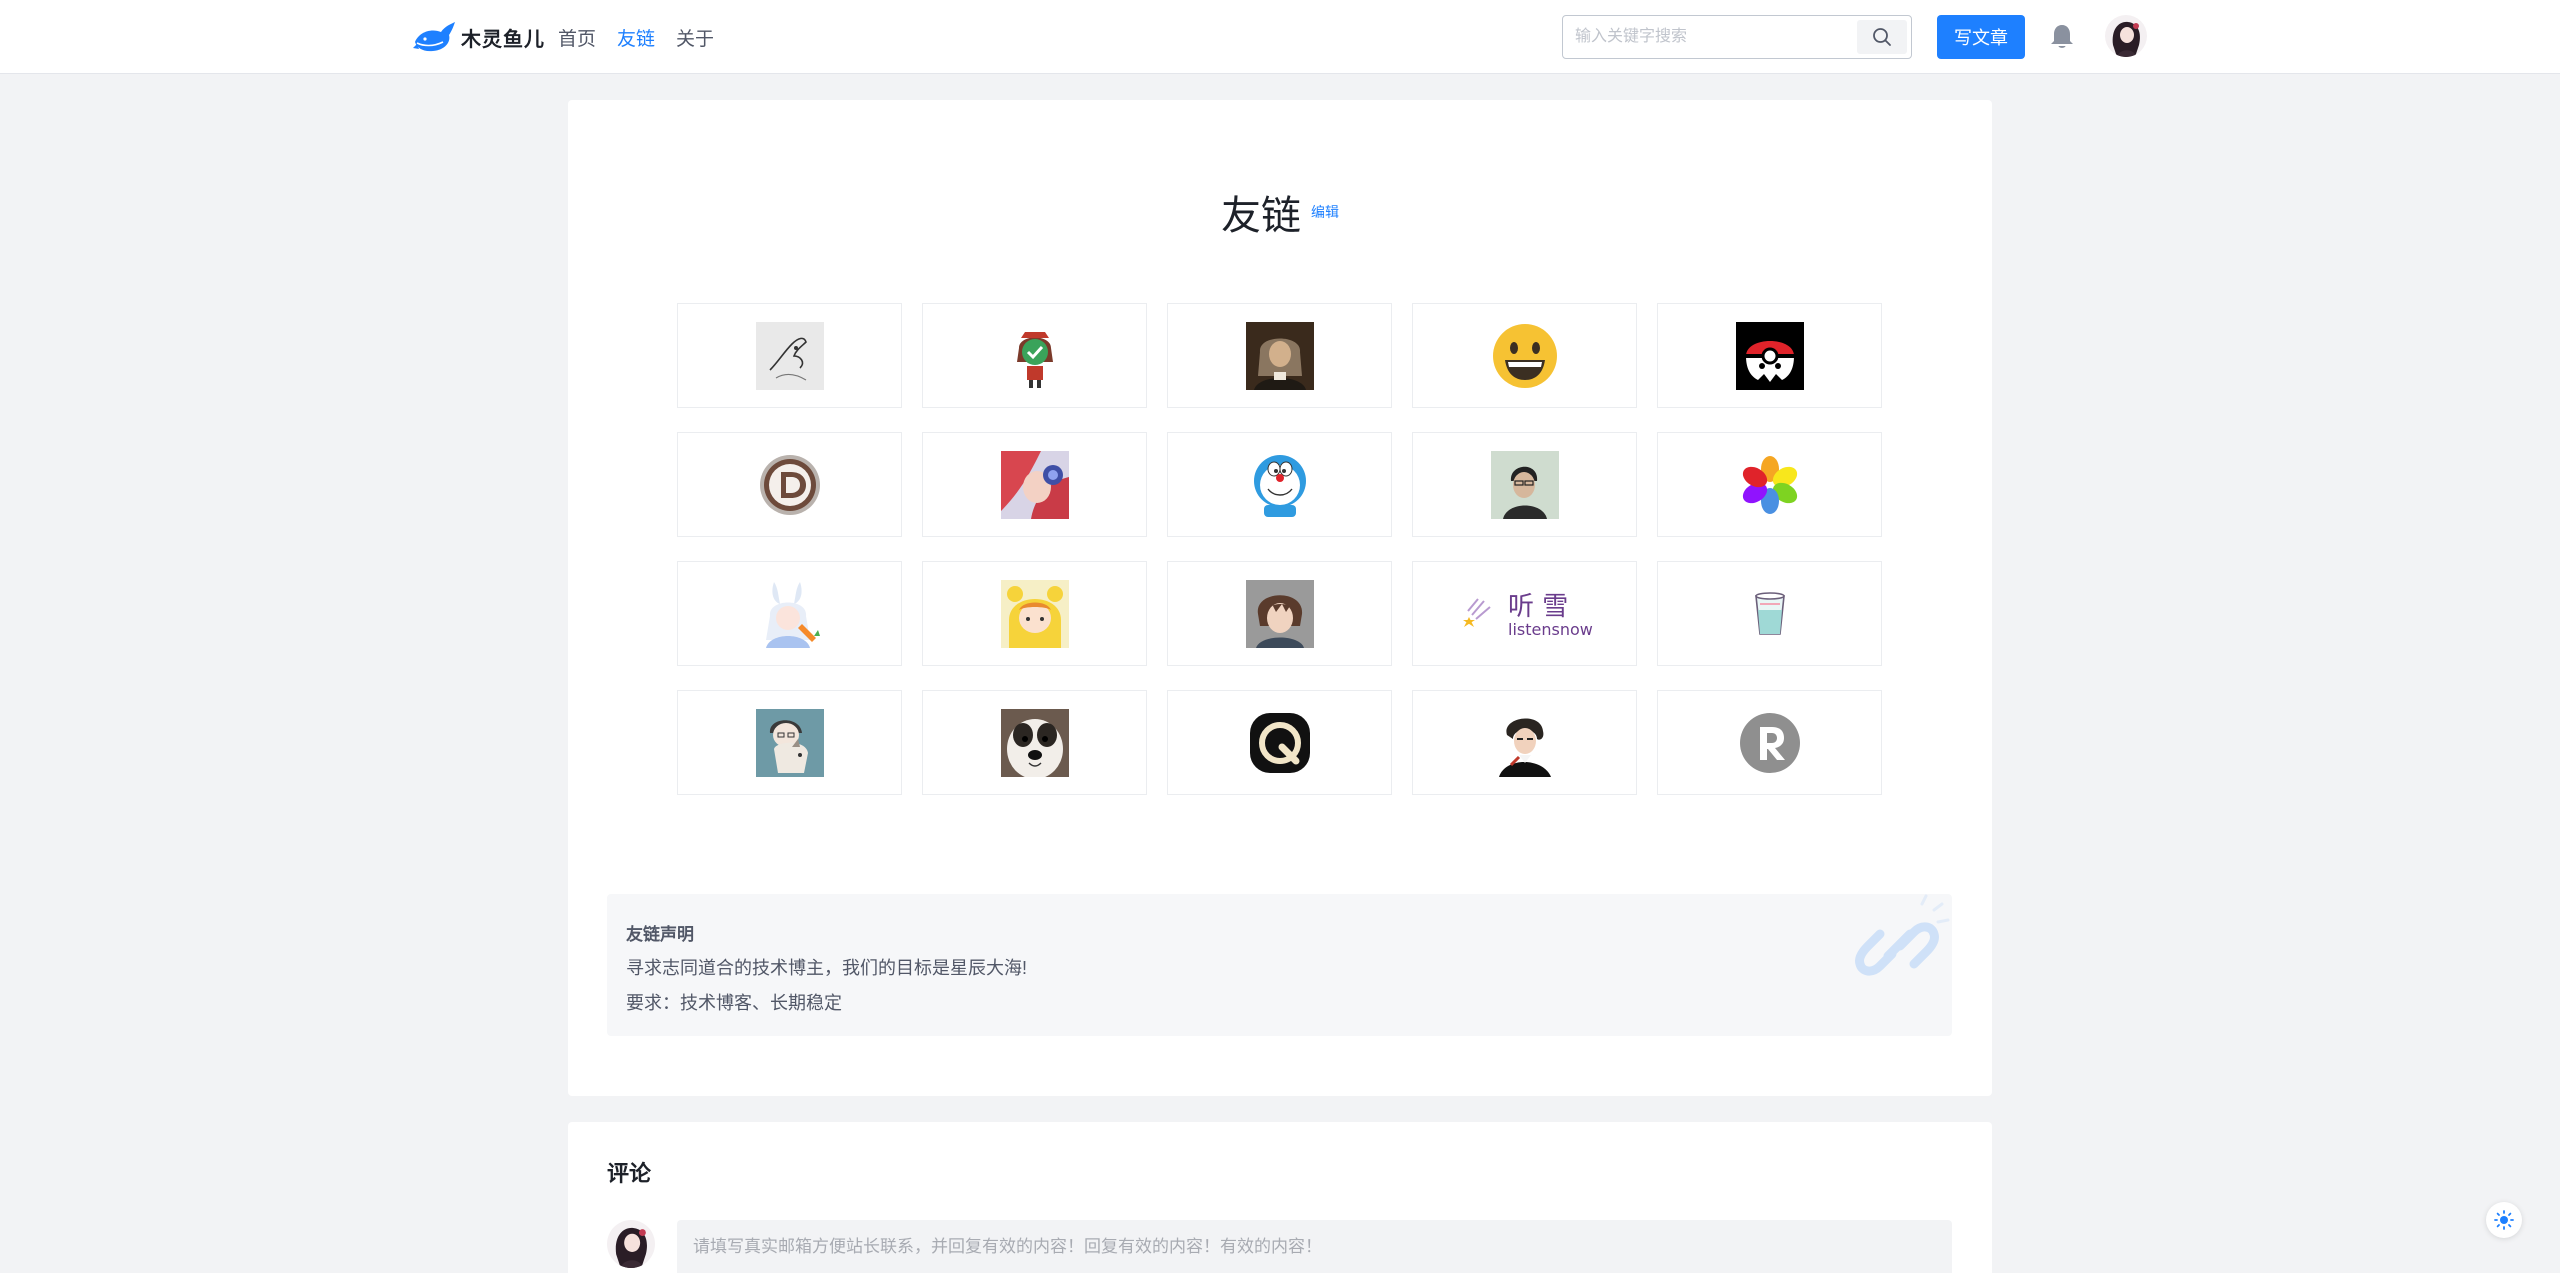  Describe the element at coordinates (1981, 37) in the screenshot. I see `write-article-button: 写文章` at that location.